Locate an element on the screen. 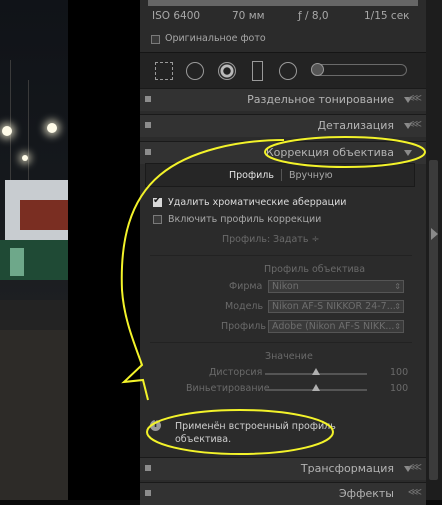  enable-profile-checkbox is located at coordinates (157, 219).